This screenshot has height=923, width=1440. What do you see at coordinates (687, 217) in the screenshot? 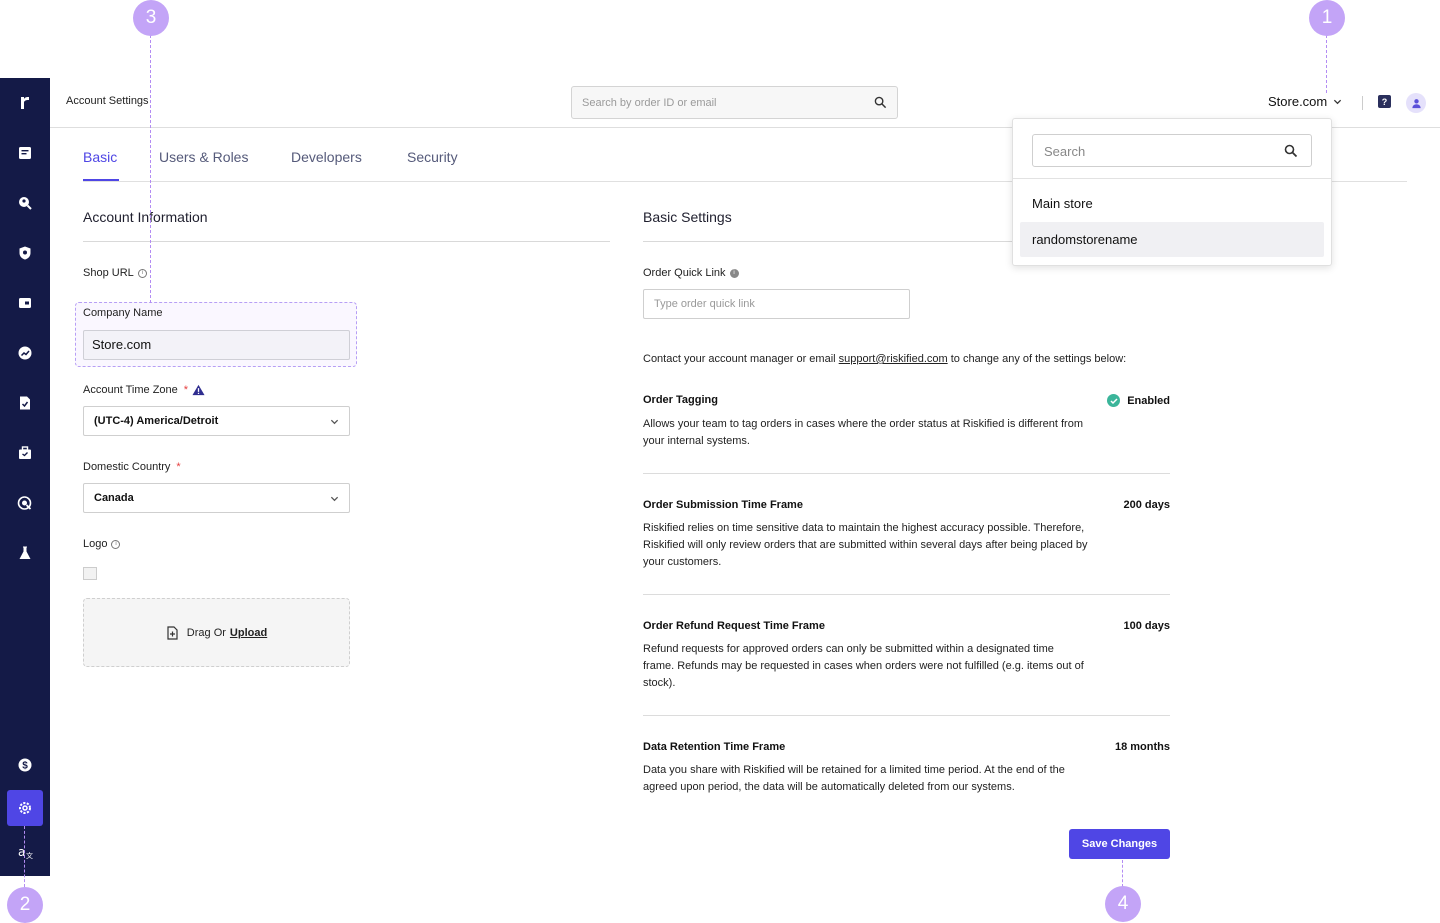
I see `basic-settings-title: Basic Settings` at bounding box center [687, 217].